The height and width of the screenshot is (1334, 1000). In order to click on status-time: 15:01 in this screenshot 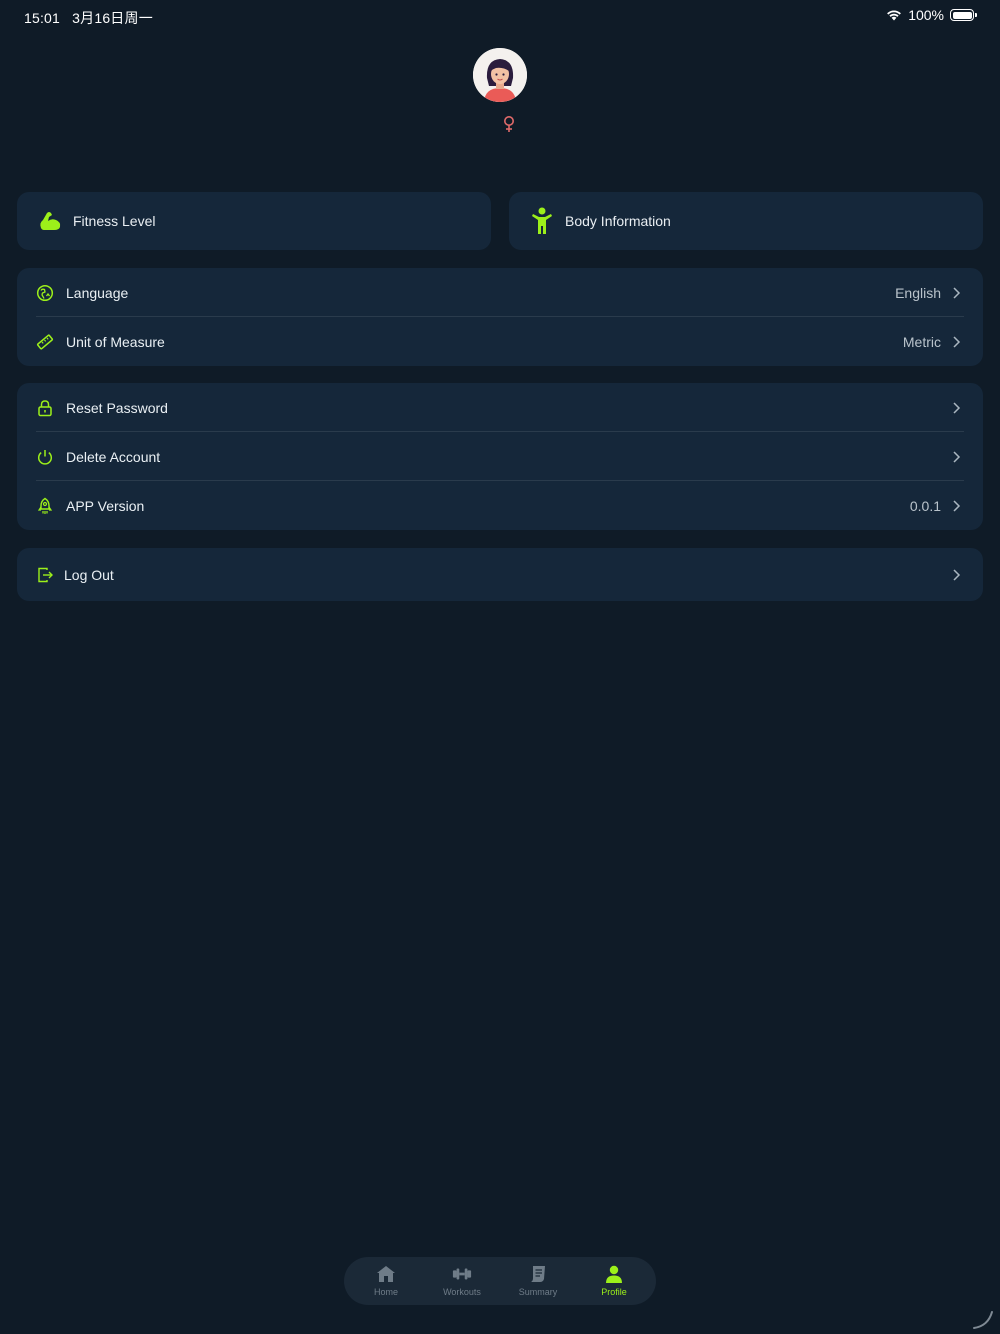, I will do `click(42, 18)`.